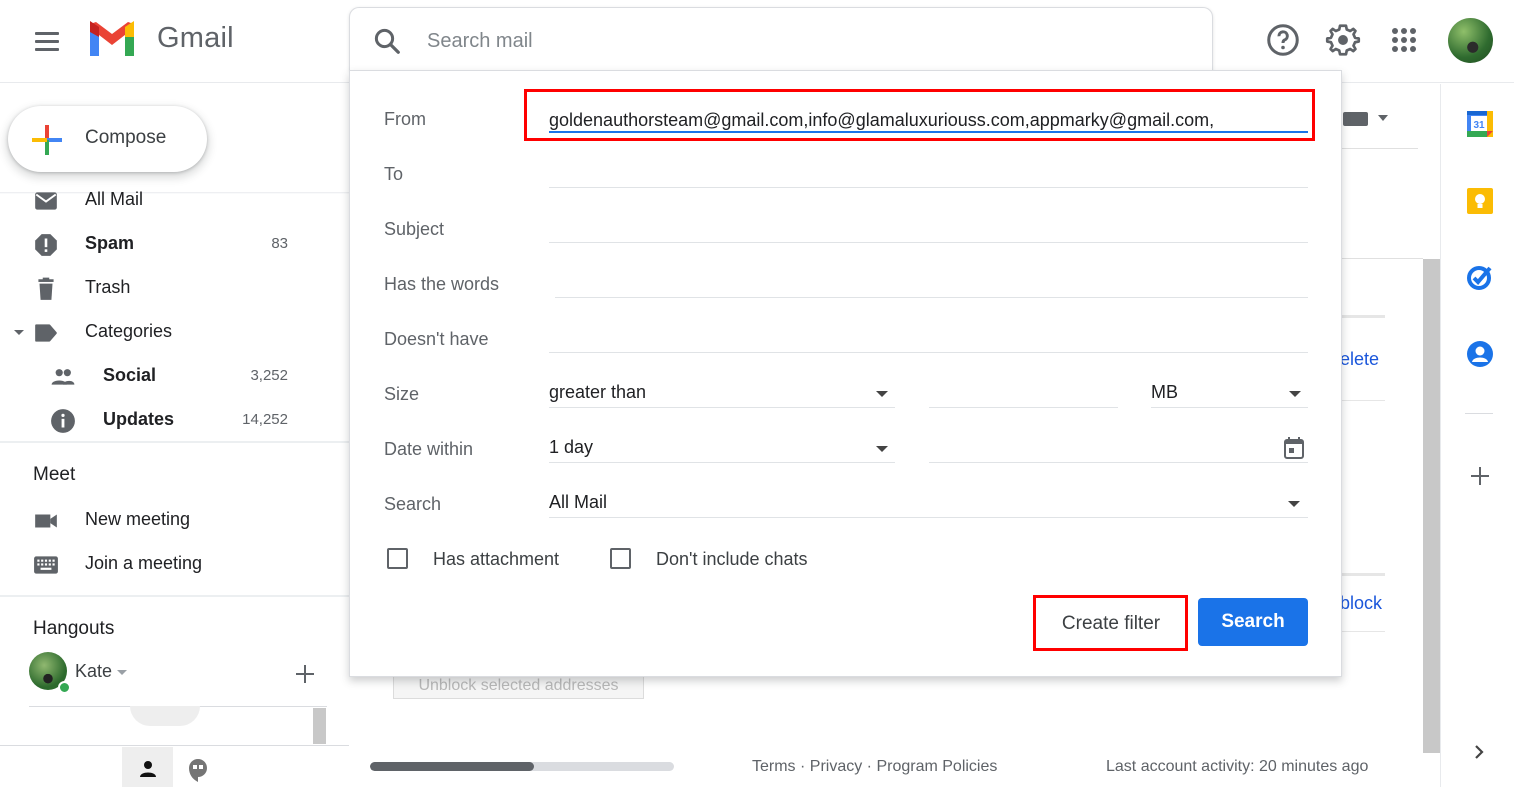  I want to click on from-input-underline, so click(928, 132).